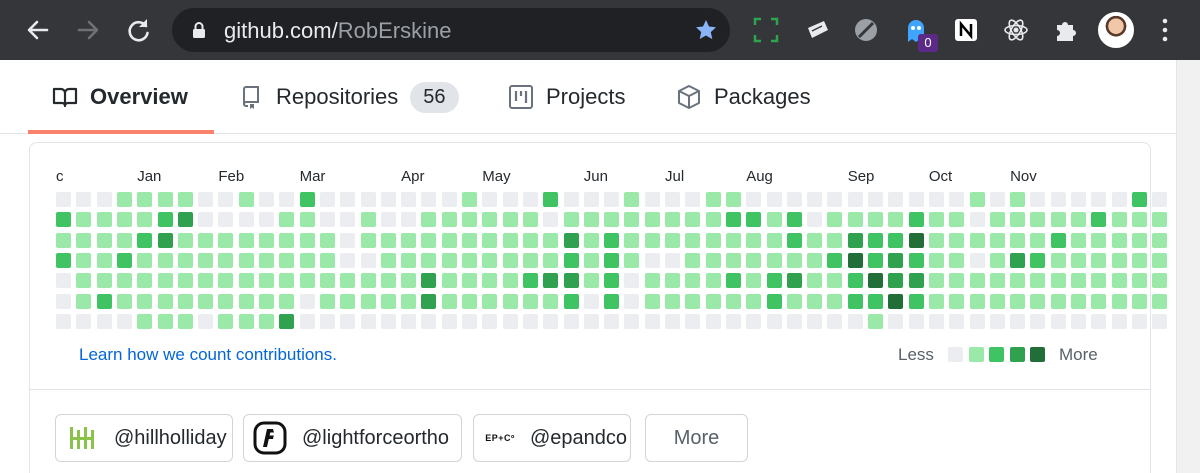  What do you see at coordinates (144, 438) in the screenshot?
I see `org-button-hillholliday: @hillholliday` at bounding box center [144, 438].